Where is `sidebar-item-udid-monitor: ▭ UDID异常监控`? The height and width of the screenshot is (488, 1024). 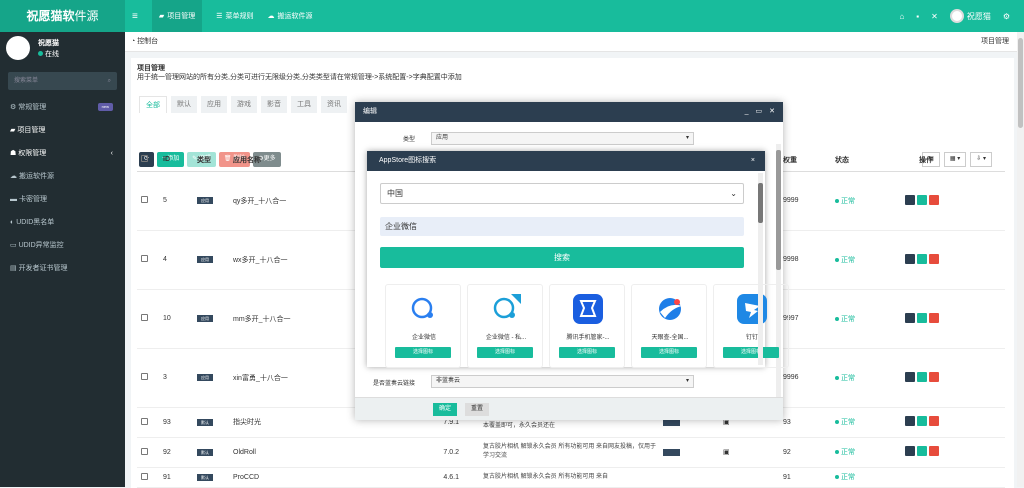 sidebar-item-udid-monitor: ▭ UDID异常监控 is located at coordinates (62, 245).